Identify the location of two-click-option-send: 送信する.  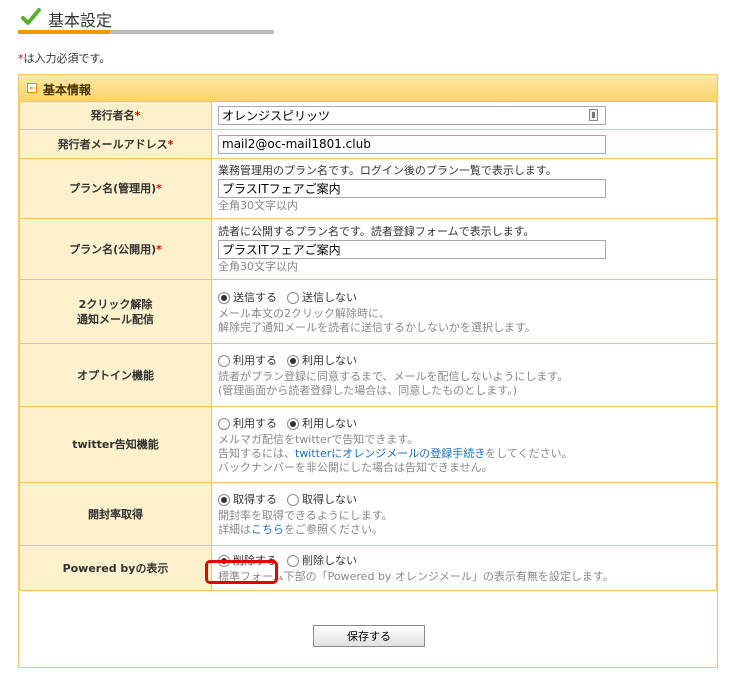
(247, 298).